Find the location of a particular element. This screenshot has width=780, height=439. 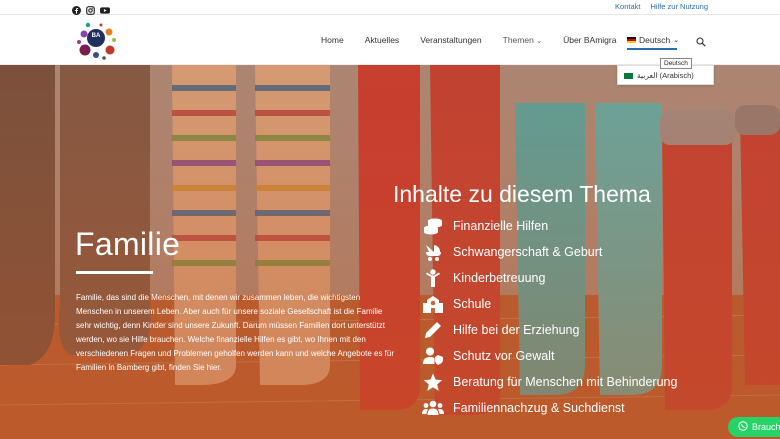

topic-label: Schutz vor Gewalt is located at coordinates (504, 356).